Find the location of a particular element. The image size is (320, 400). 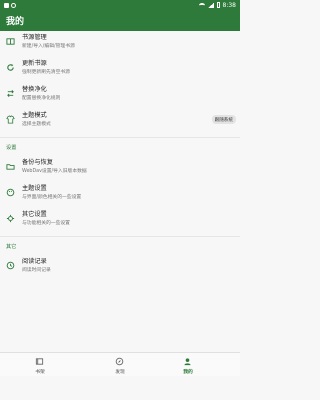

theme-mode-subtitle: 选择主题模式 is located at coordinates (36, 124).